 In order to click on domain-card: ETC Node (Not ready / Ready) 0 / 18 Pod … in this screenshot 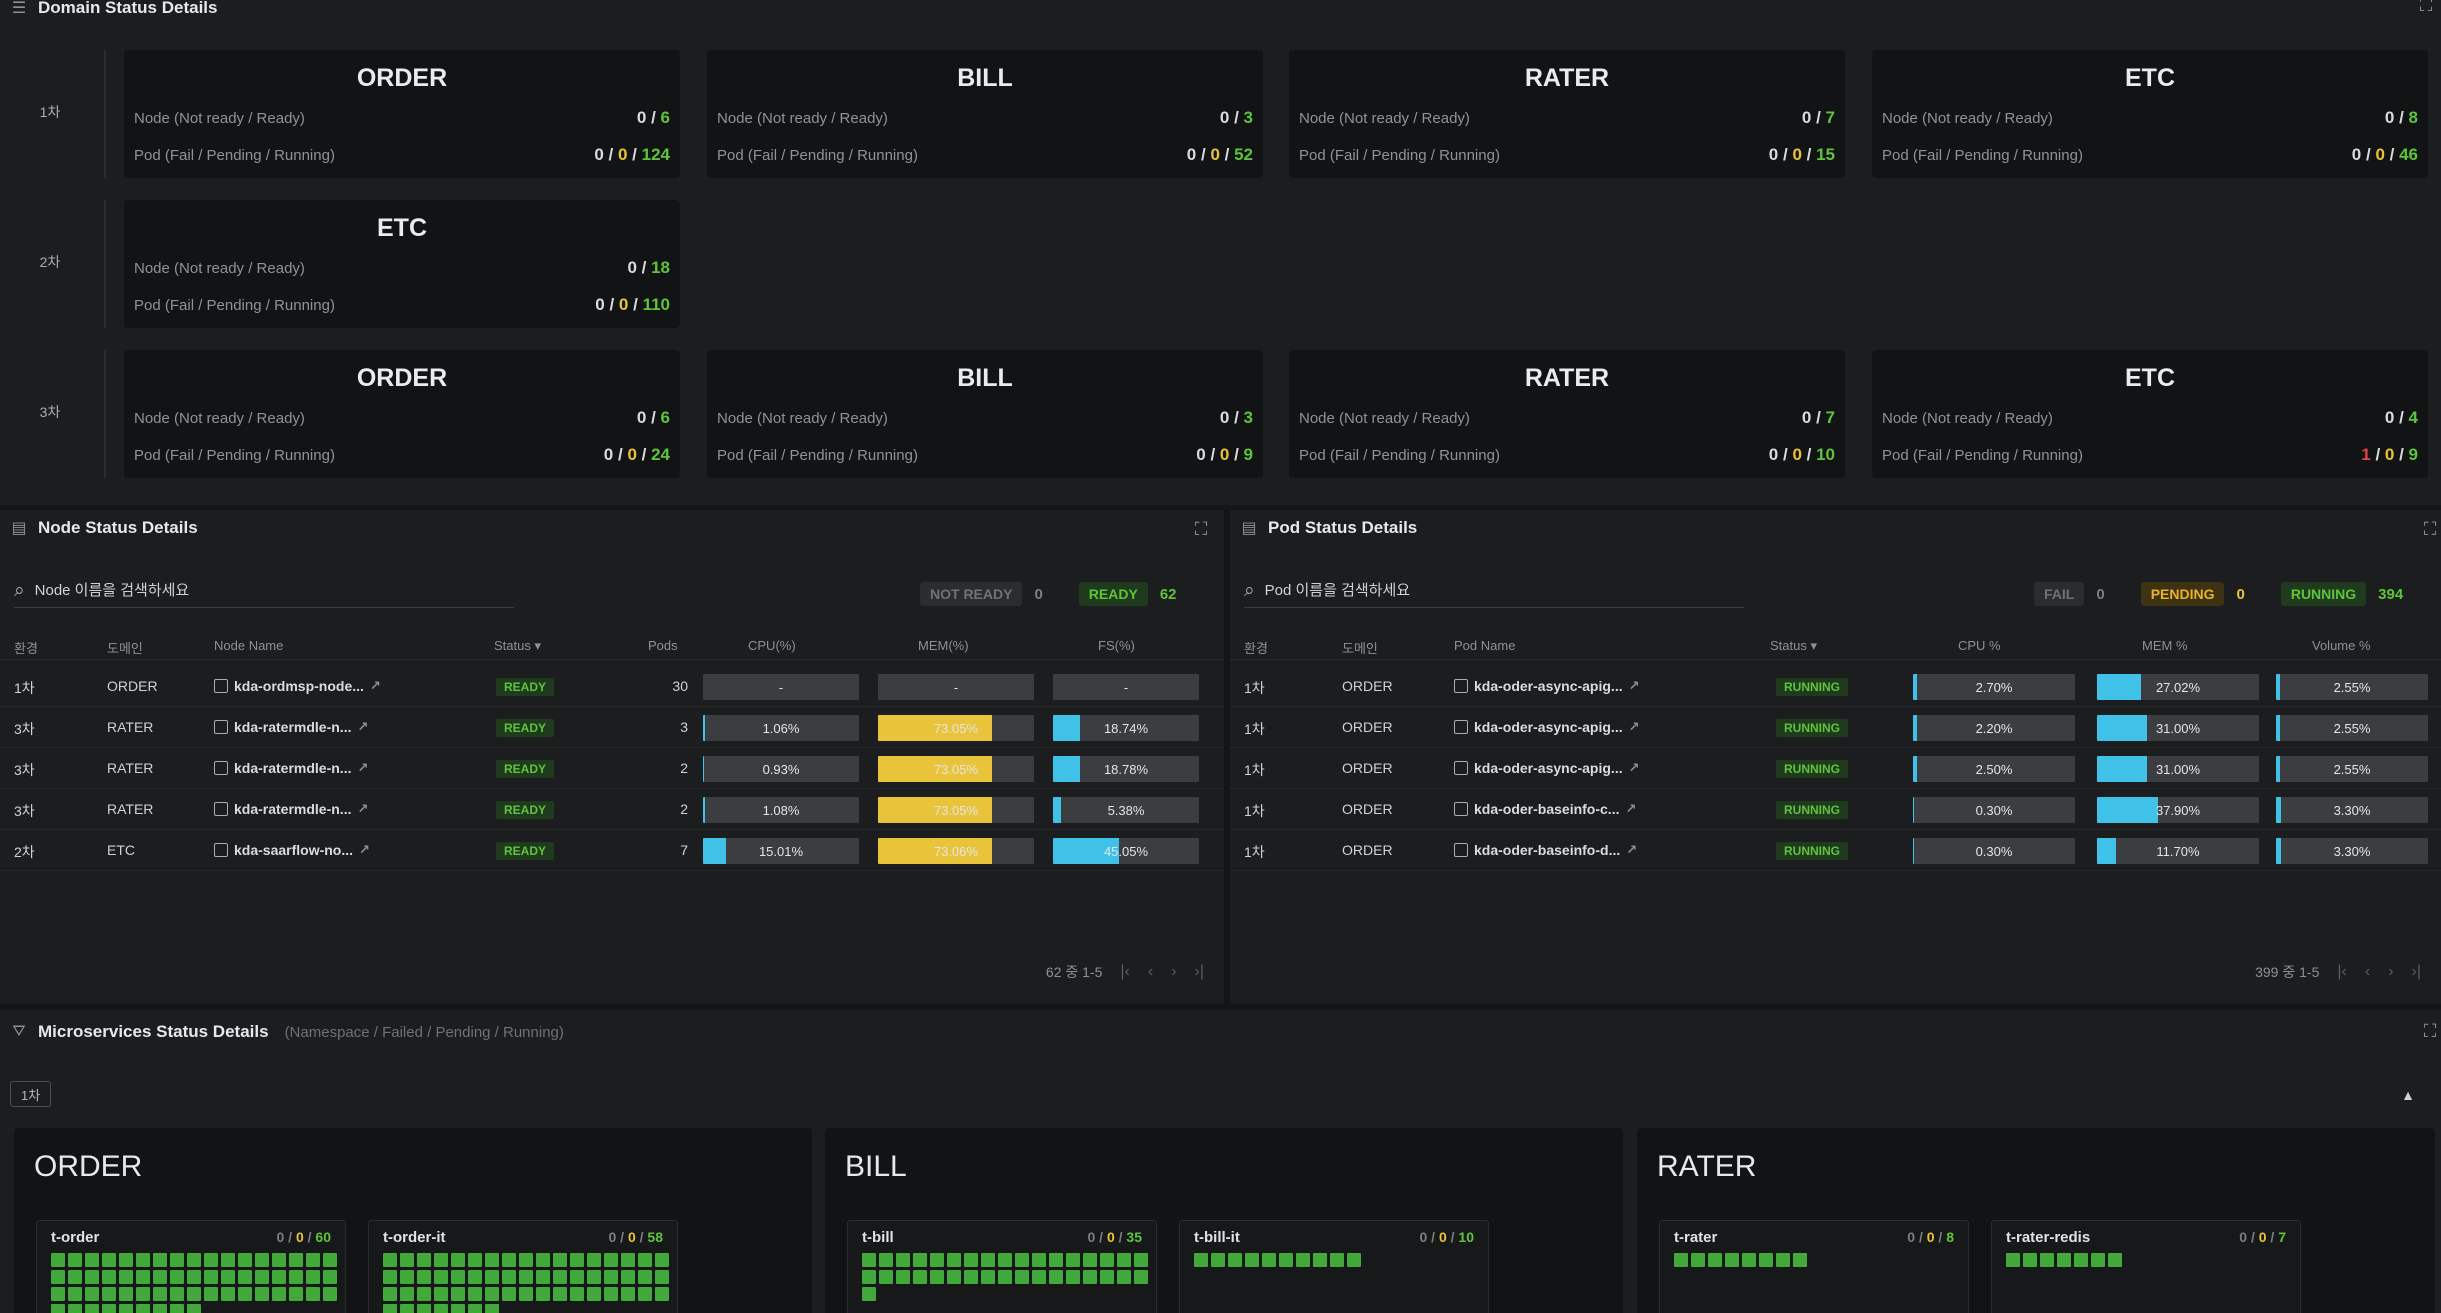, I will do `click(402, 264)`.